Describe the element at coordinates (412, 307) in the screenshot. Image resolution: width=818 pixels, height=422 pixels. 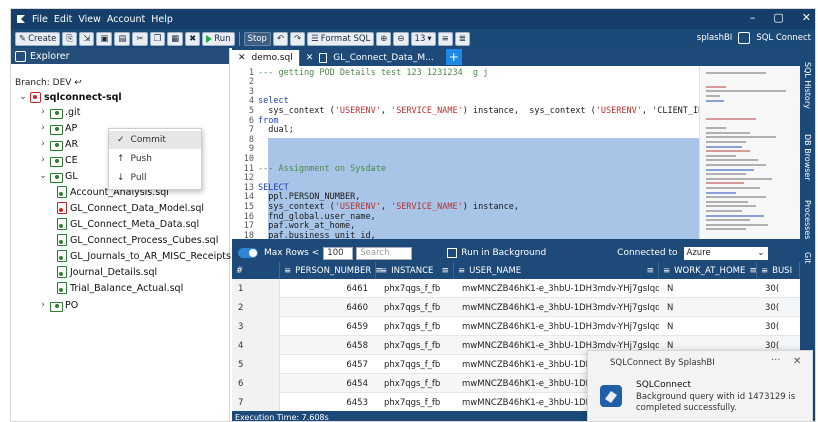
I see `table-cell: phx7qgs_f_fb` at that location.